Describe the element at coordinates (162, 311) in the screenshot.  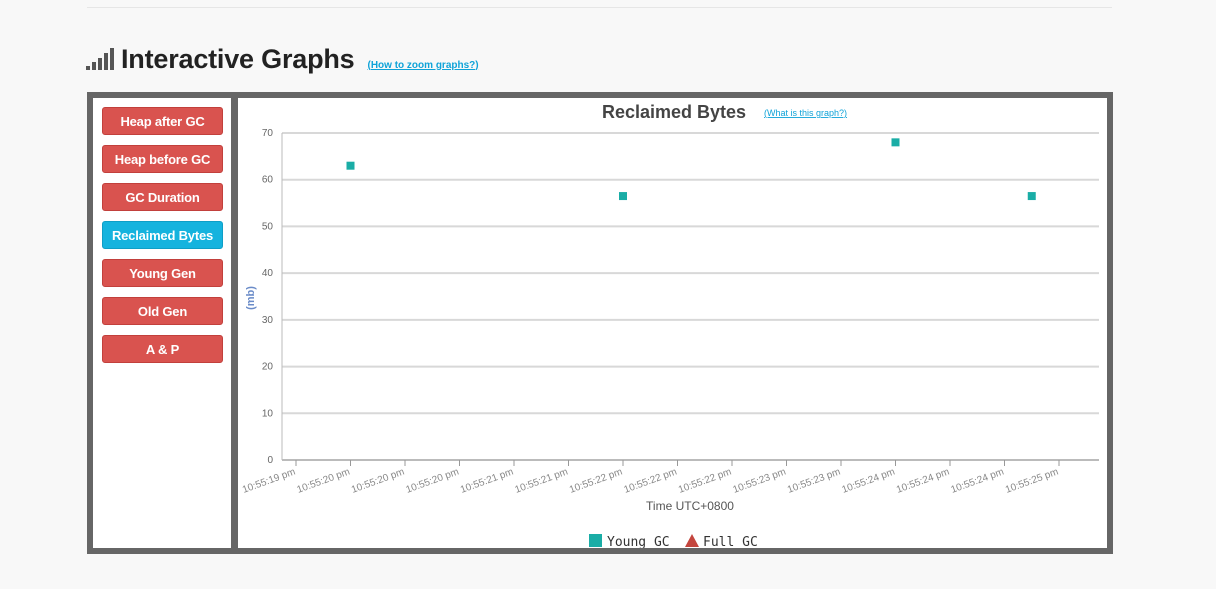
I see `old-gen-button: Old Gen` at that location.